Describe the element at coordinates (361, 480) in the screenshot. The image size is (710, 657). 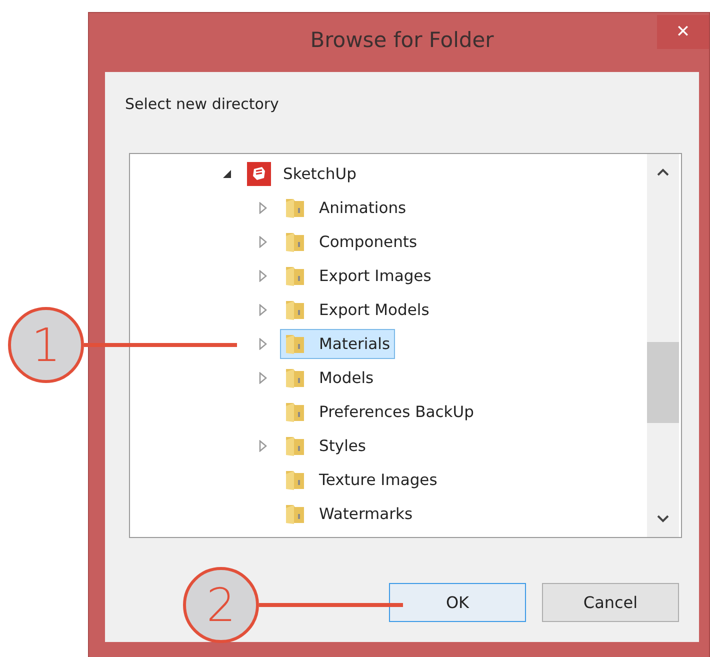
I see `tree-item: Texture Images` at that location.